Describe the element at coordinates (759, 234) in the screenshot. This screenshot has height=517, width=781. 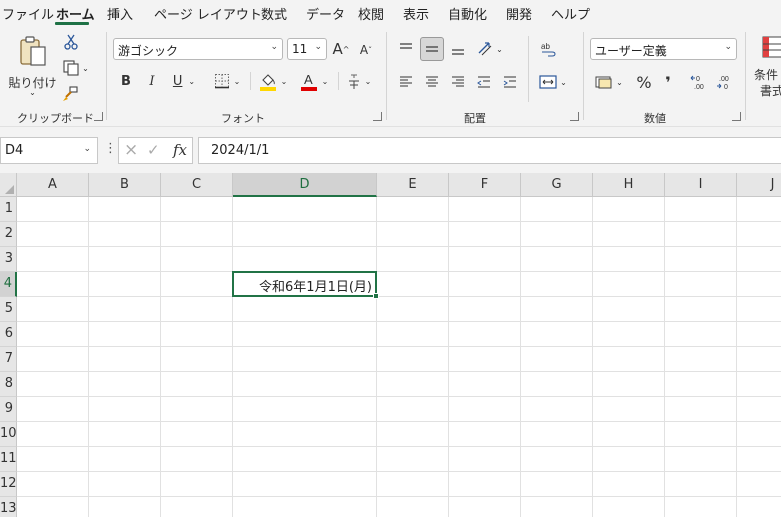
I see `cell-j2` at that location.